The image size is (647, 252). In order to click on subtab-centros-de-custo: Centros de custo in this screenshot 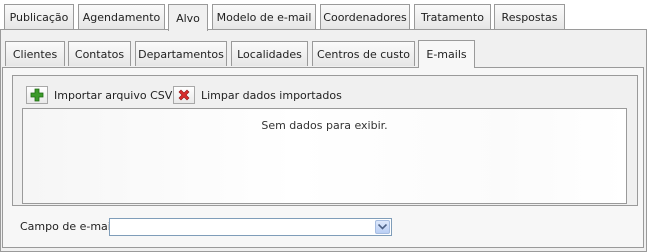, I will do `click(363, 53)`.